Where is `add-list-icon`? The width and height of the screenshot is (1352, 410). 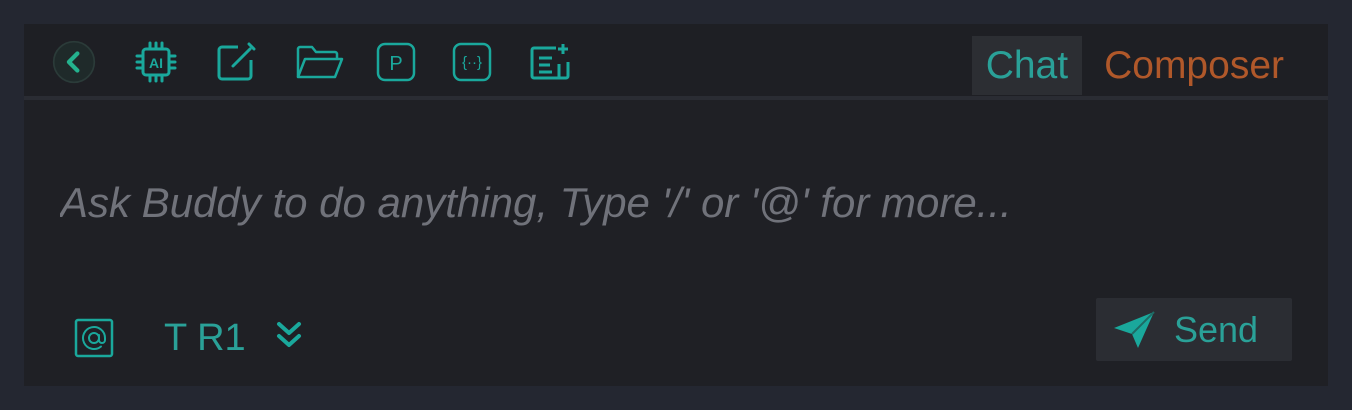
add-list-icon is located at coordinates (550, 62).